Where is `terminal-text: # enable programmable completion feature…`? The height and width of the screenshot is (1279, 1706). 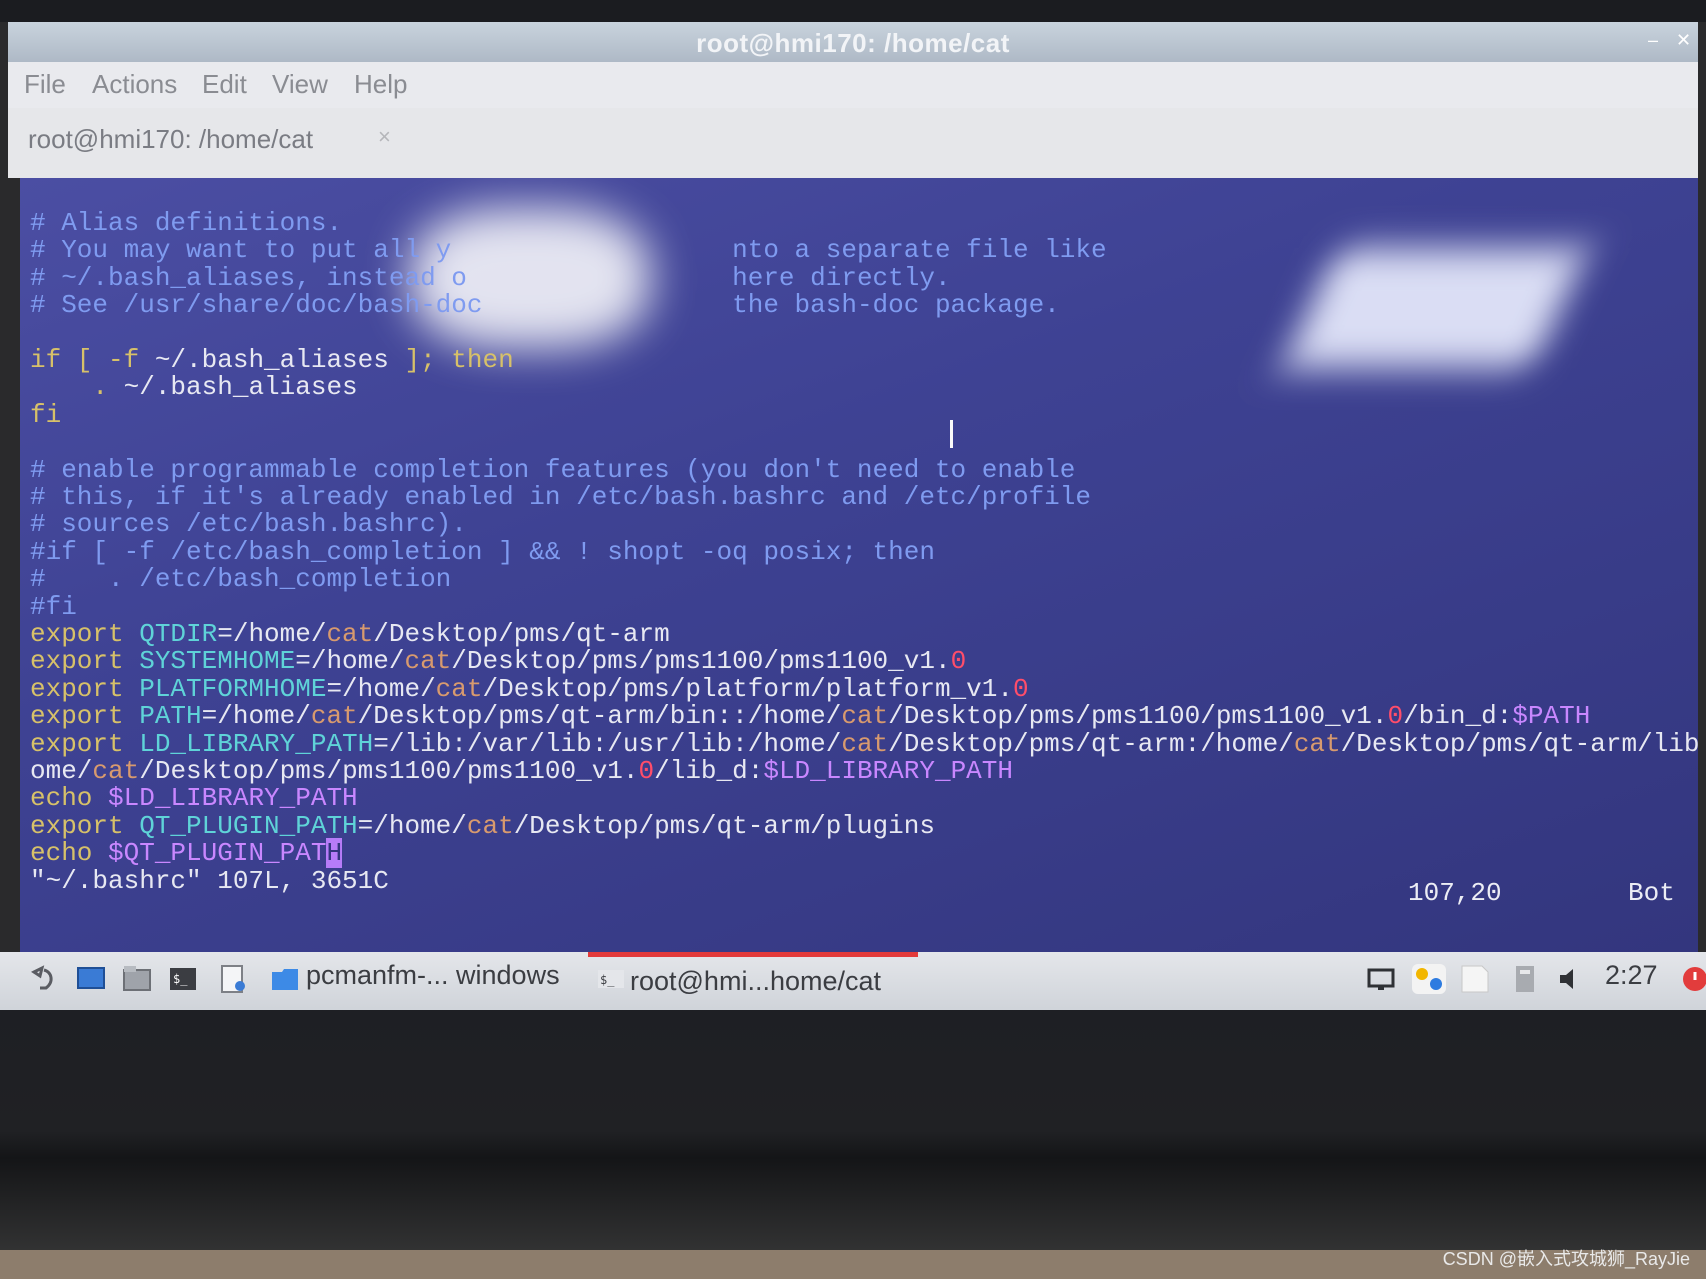
terminal-text: # enable programmable completion feature… is located at coordinates (553, 469).